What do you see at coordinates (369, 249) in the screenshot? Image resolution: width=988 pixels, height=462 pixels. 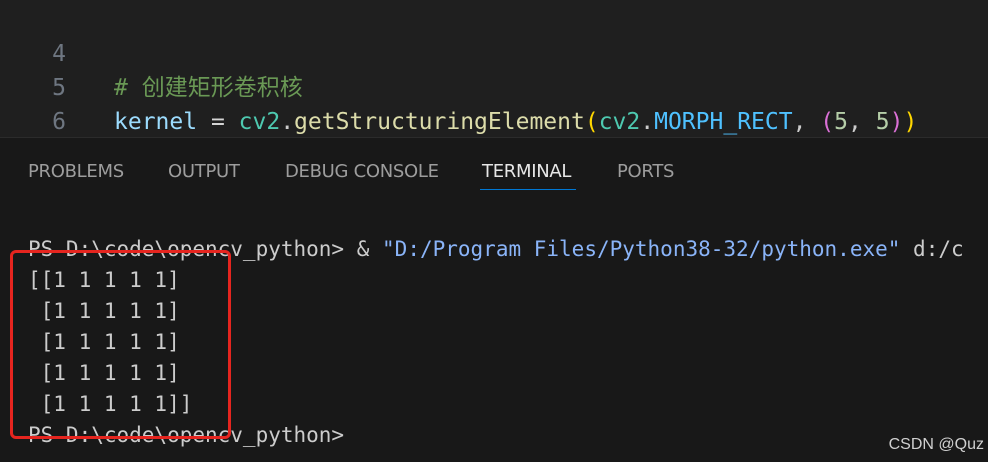 I see `terminal-operator: &` at bounding box center [369, 249].